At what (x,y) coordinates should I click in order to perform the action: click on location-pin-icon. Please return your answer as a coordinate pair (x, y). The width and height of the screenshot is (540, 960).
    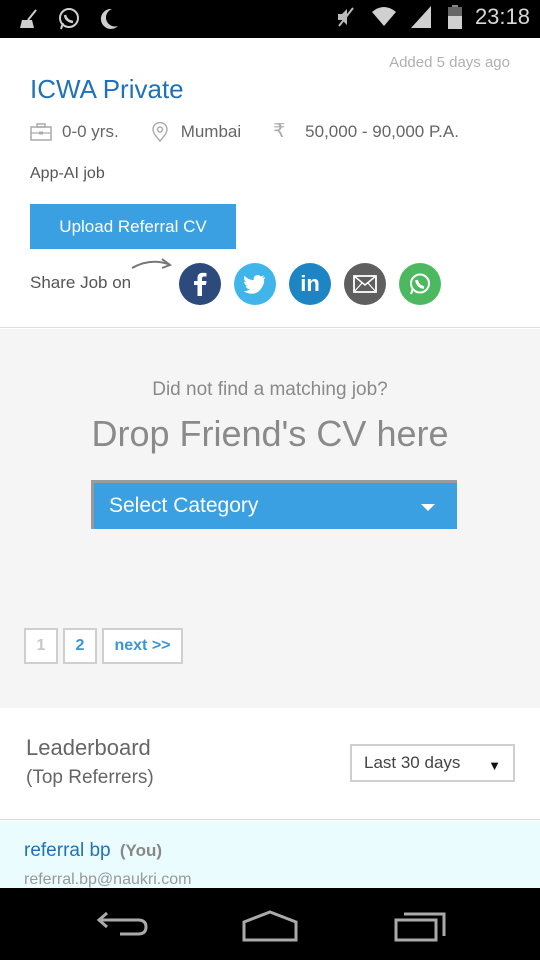
    Looking at the image, I should click on (159, 132).